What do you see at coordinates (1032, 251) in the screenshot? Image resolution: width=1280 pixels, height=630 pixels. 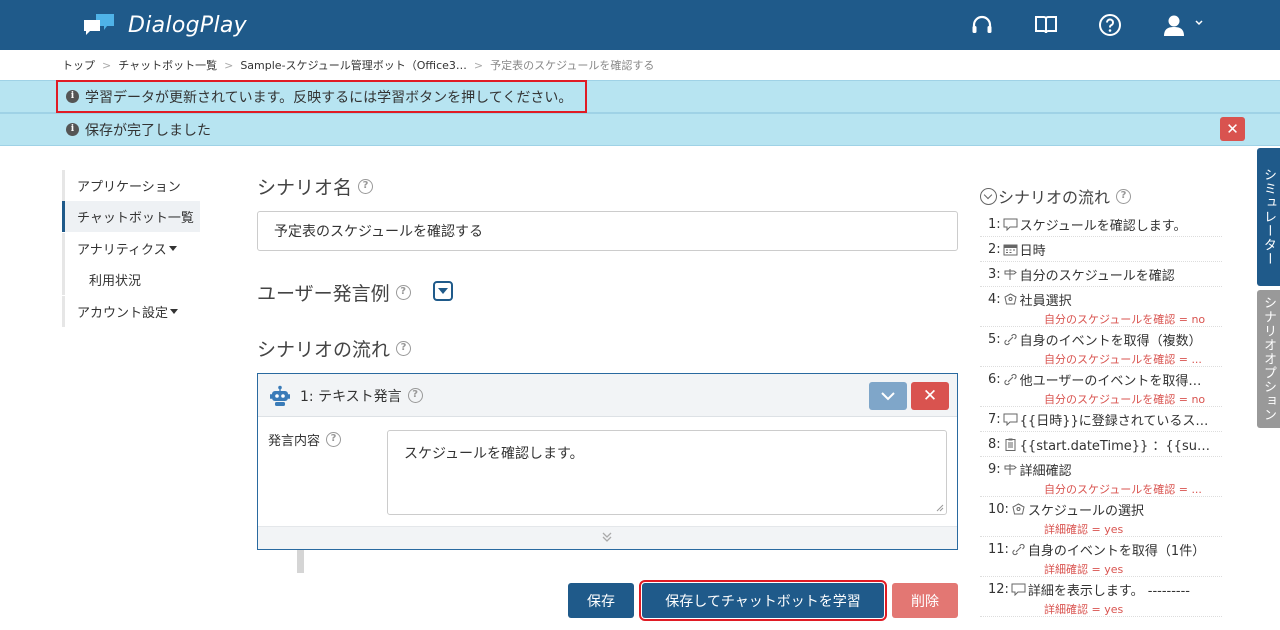 I see `flow-item-label: 日時` at bounding box center [1032, 251].